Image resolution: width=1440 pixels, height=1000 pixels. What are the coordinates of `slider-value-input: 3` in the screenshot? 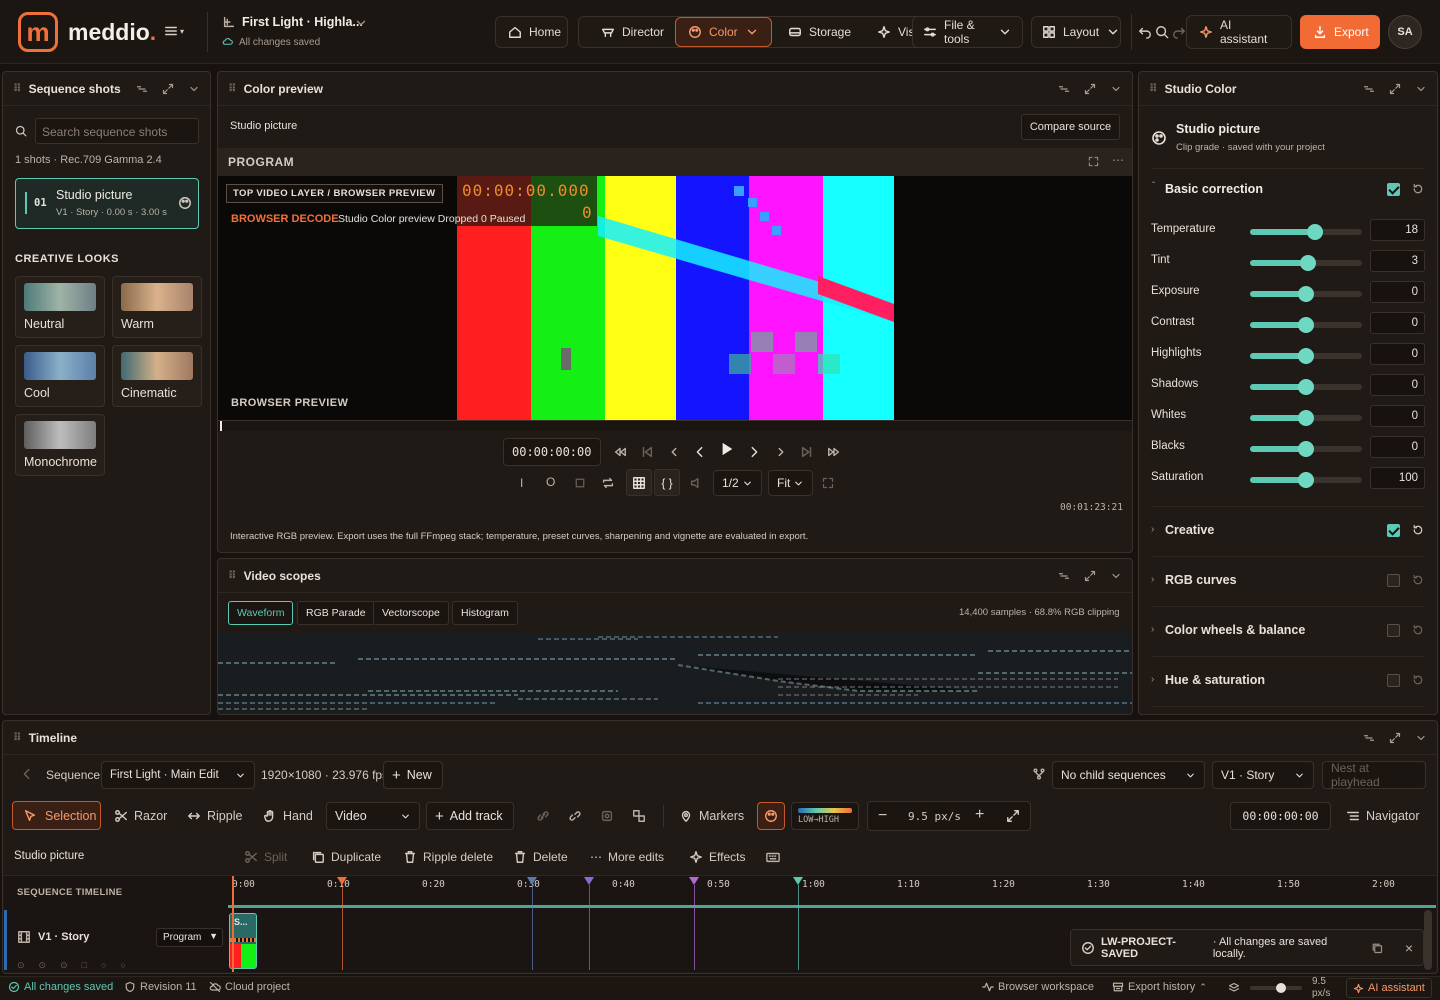 It's located at (1397, 261).